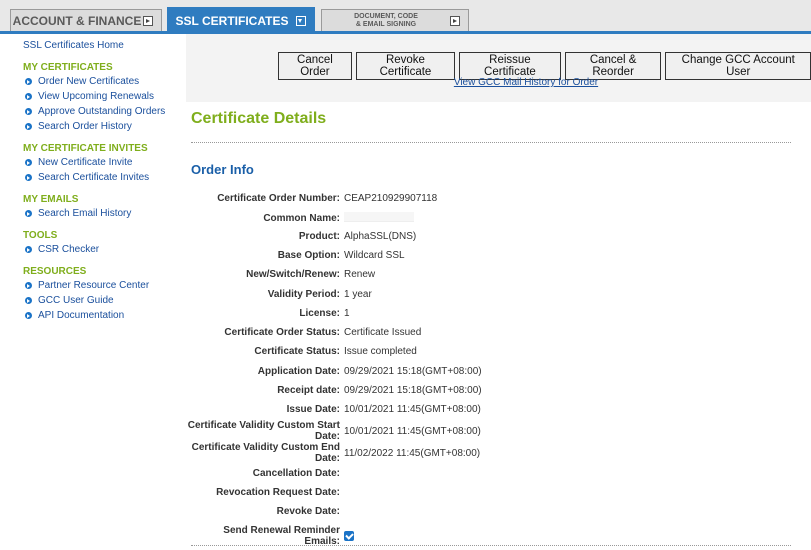  What do you see at coordinates (510, 66) in the screenshot?
I see `reissue-certificate-button: Reissue Certificate` at bounding box center [510, 66].